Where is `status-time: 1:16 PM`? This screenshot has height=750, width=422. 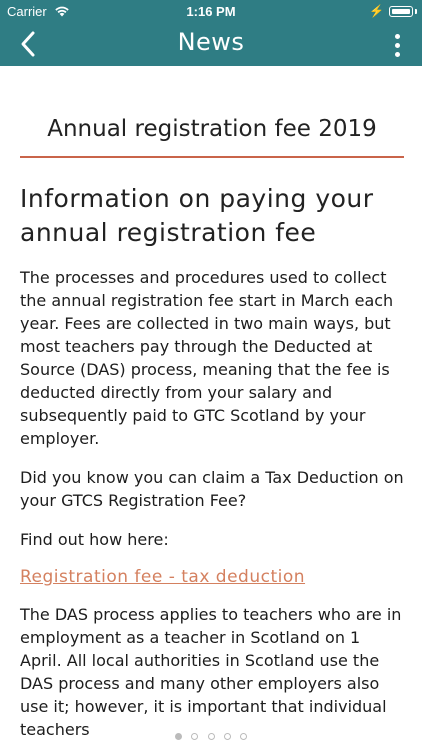
status-time: 1:16 PM is located at coordinates (211, 11).